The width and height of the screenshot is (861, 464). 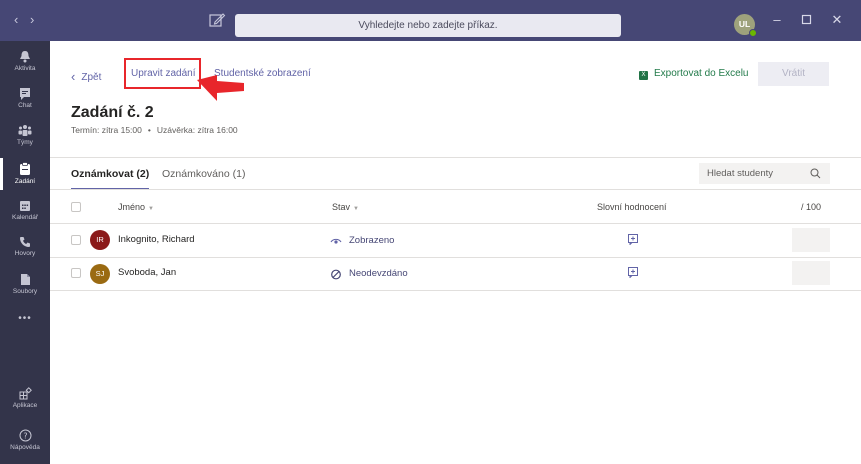 What do you see at coordinates (336, 274) in the screenshot?
I see `not-submitted-icon` at bounding box center [336, 274].